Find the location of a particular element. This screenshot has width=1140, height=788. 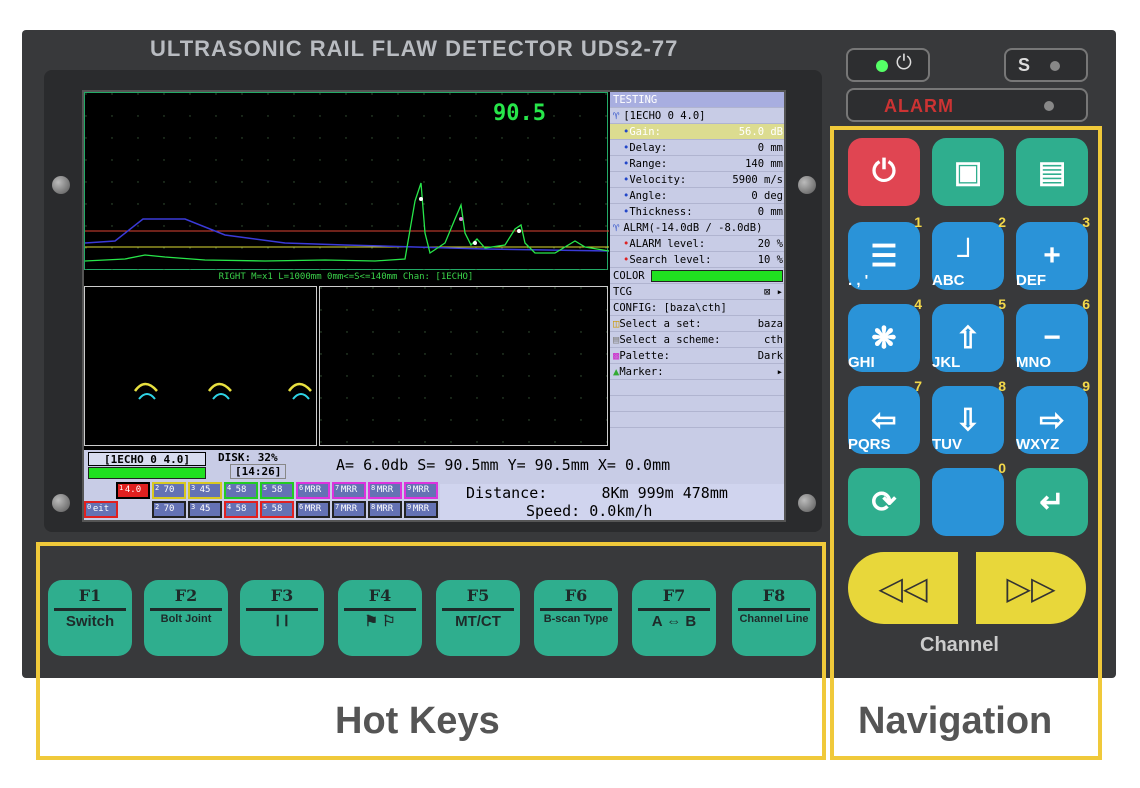

panel-alarm-level: •ALARM level: 20 % is located at coordinates (697, 244).